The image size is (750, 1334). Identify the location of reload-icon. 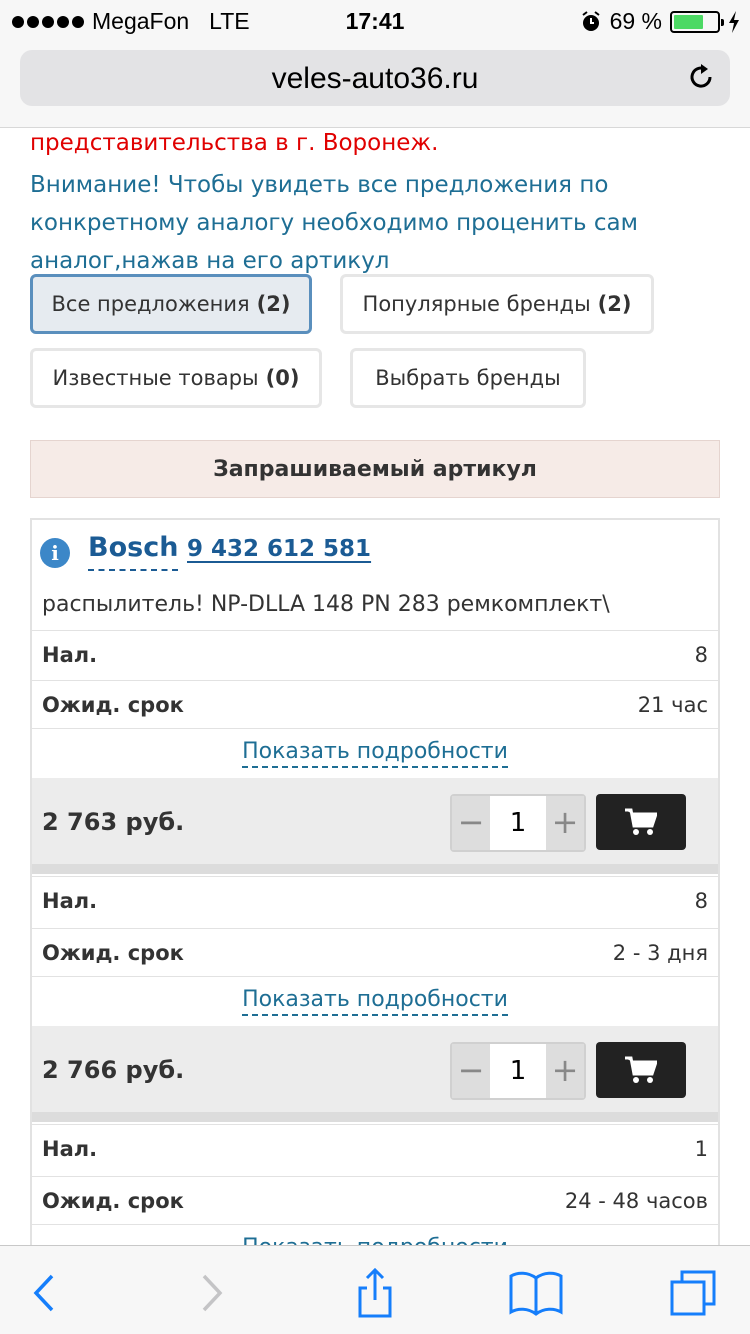
(701, 77).